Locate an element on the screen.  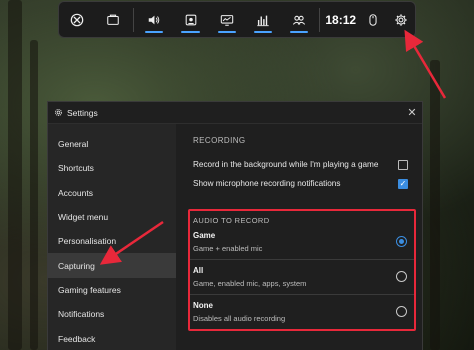
radio-button-all is located at coordinates (401, 276).